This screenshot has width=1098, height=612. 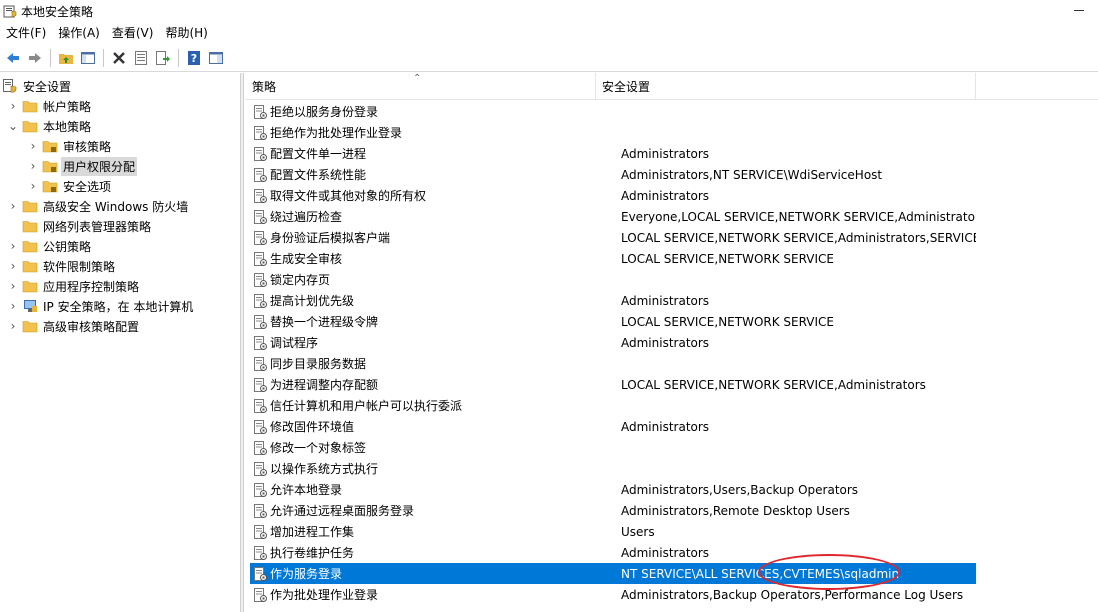 I want to click on policy-setting: NT SERVICE\ALL SERVICES,CVTEMES\sqladmin, so click(x=760, y=573).